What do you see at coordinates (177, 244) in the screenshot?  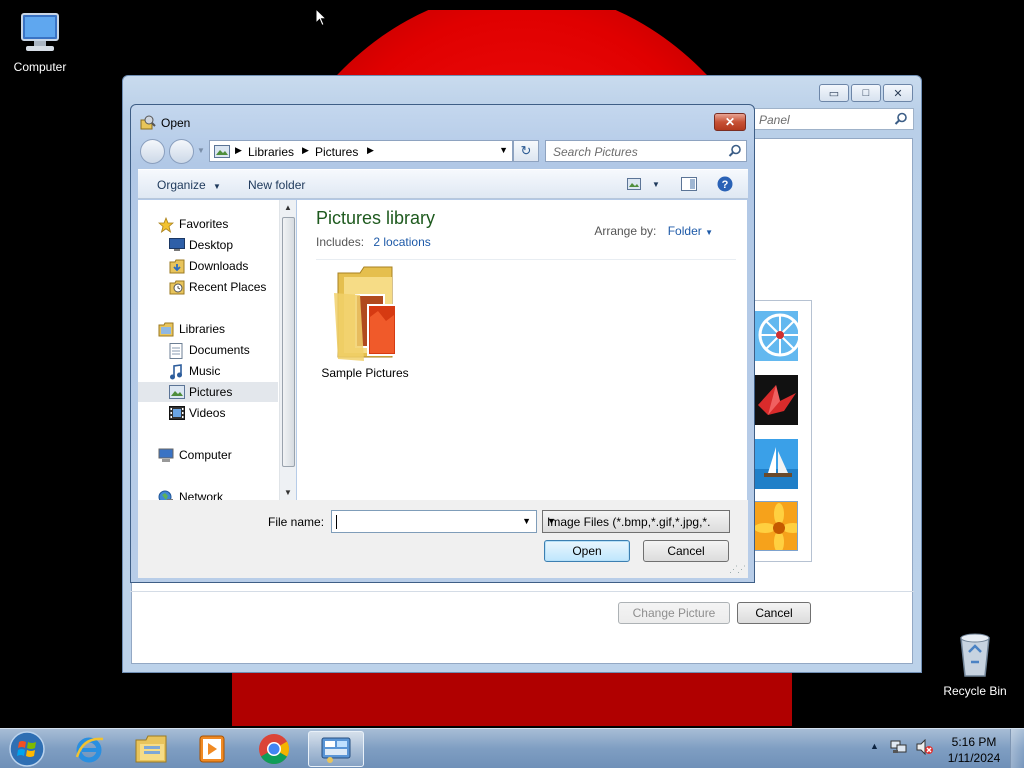 I see `desktop-icon` at bounding box center [177, 244].